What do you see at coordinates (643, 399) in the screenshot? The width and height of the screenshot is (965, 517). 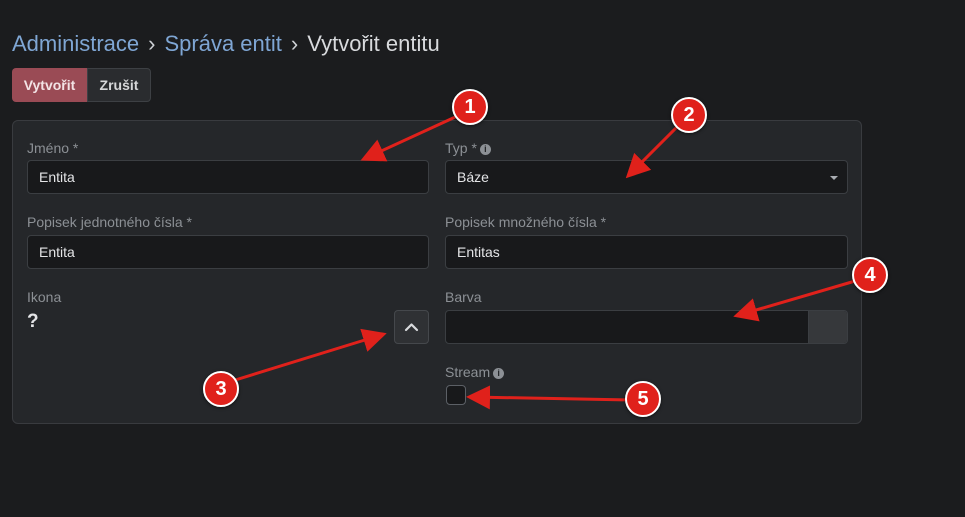 I see `annotation-marker-5: 5` at bounding box center [643, 399].